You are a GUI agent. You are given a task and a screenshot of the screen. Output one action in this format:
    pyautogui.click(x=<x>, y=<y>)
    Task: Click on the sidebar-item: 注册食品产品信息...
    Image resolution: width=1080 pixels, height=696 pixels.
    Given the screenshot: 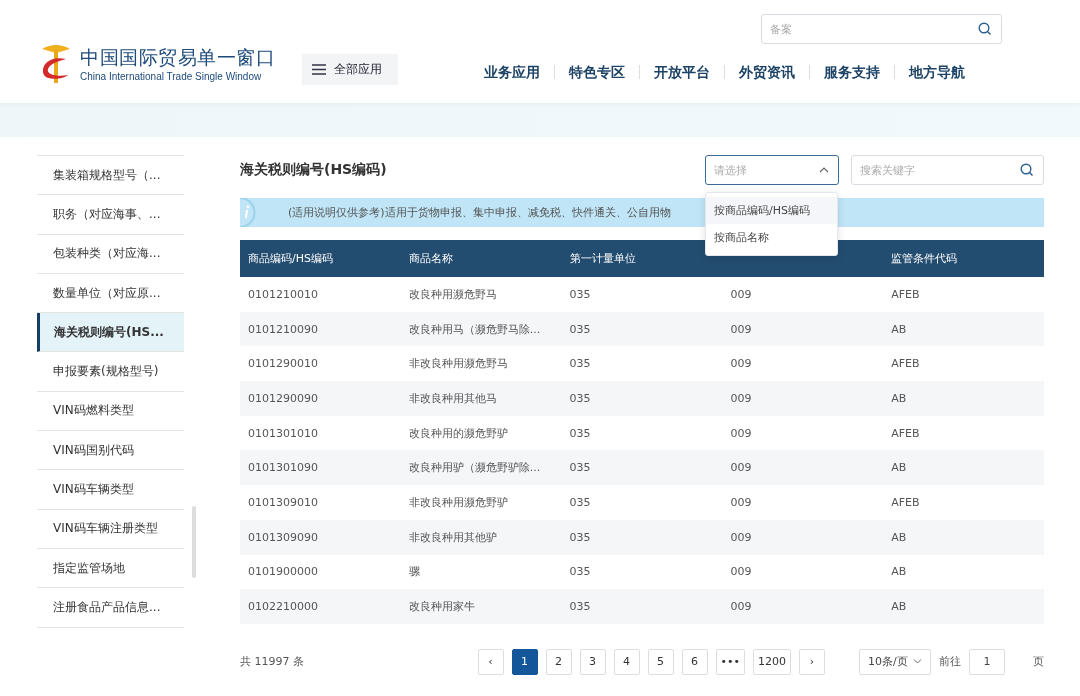 What is the action you would take?
    pyautogui.click(x=110, y=608)
    